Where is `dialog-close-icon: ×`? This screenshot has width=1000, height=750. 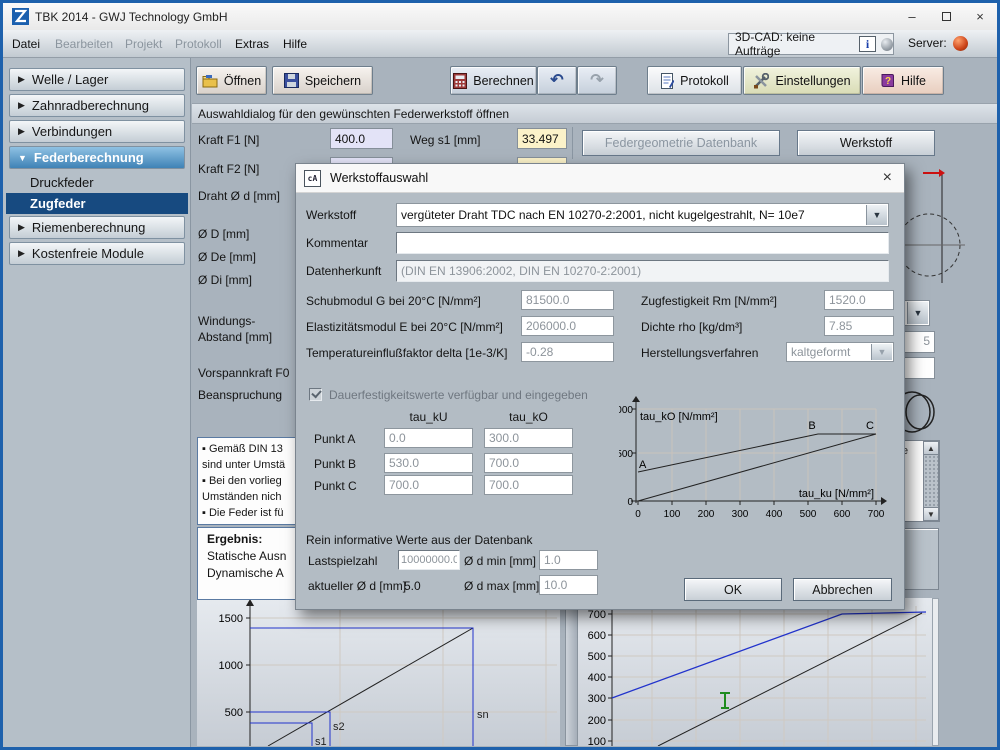 dialog-close-icon: × is located at coordinates (887, 178).